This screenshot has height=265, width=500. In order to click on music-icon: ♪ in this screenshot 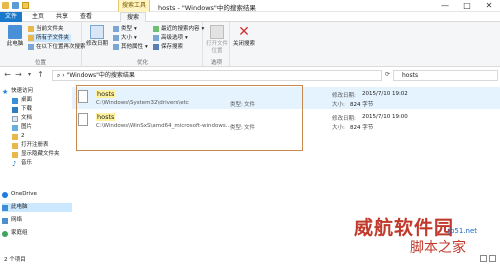, I will do `click(14, 163)`.